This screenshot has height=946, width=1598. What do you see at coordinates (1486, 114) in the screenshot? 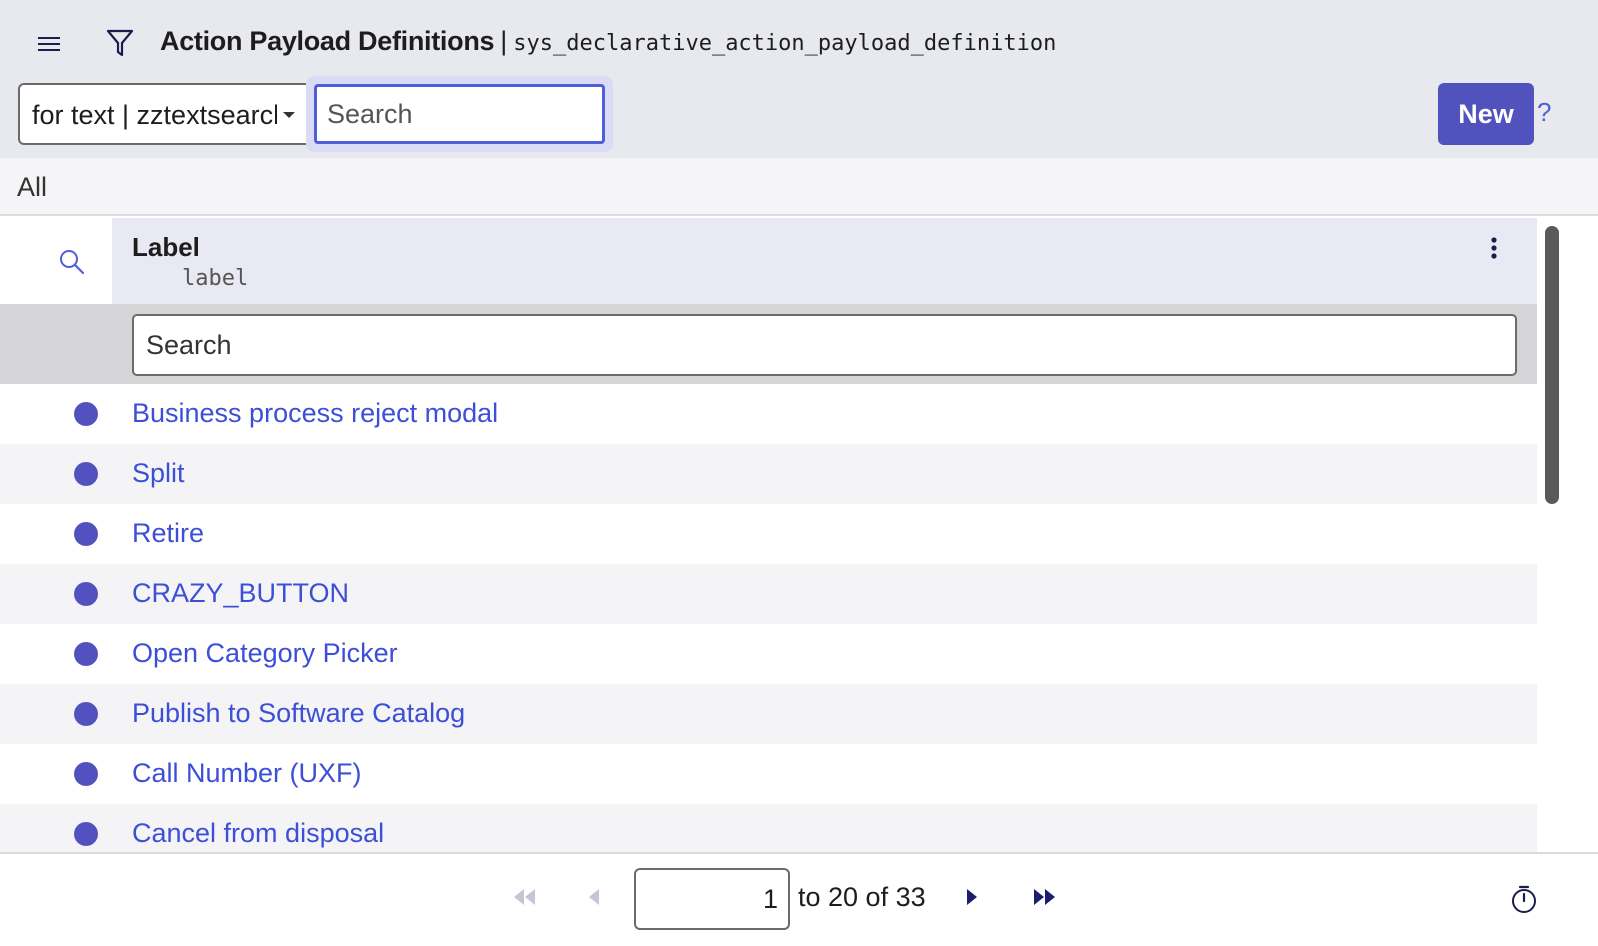
I see `new-button: New` at bounding box center [1486, 114].